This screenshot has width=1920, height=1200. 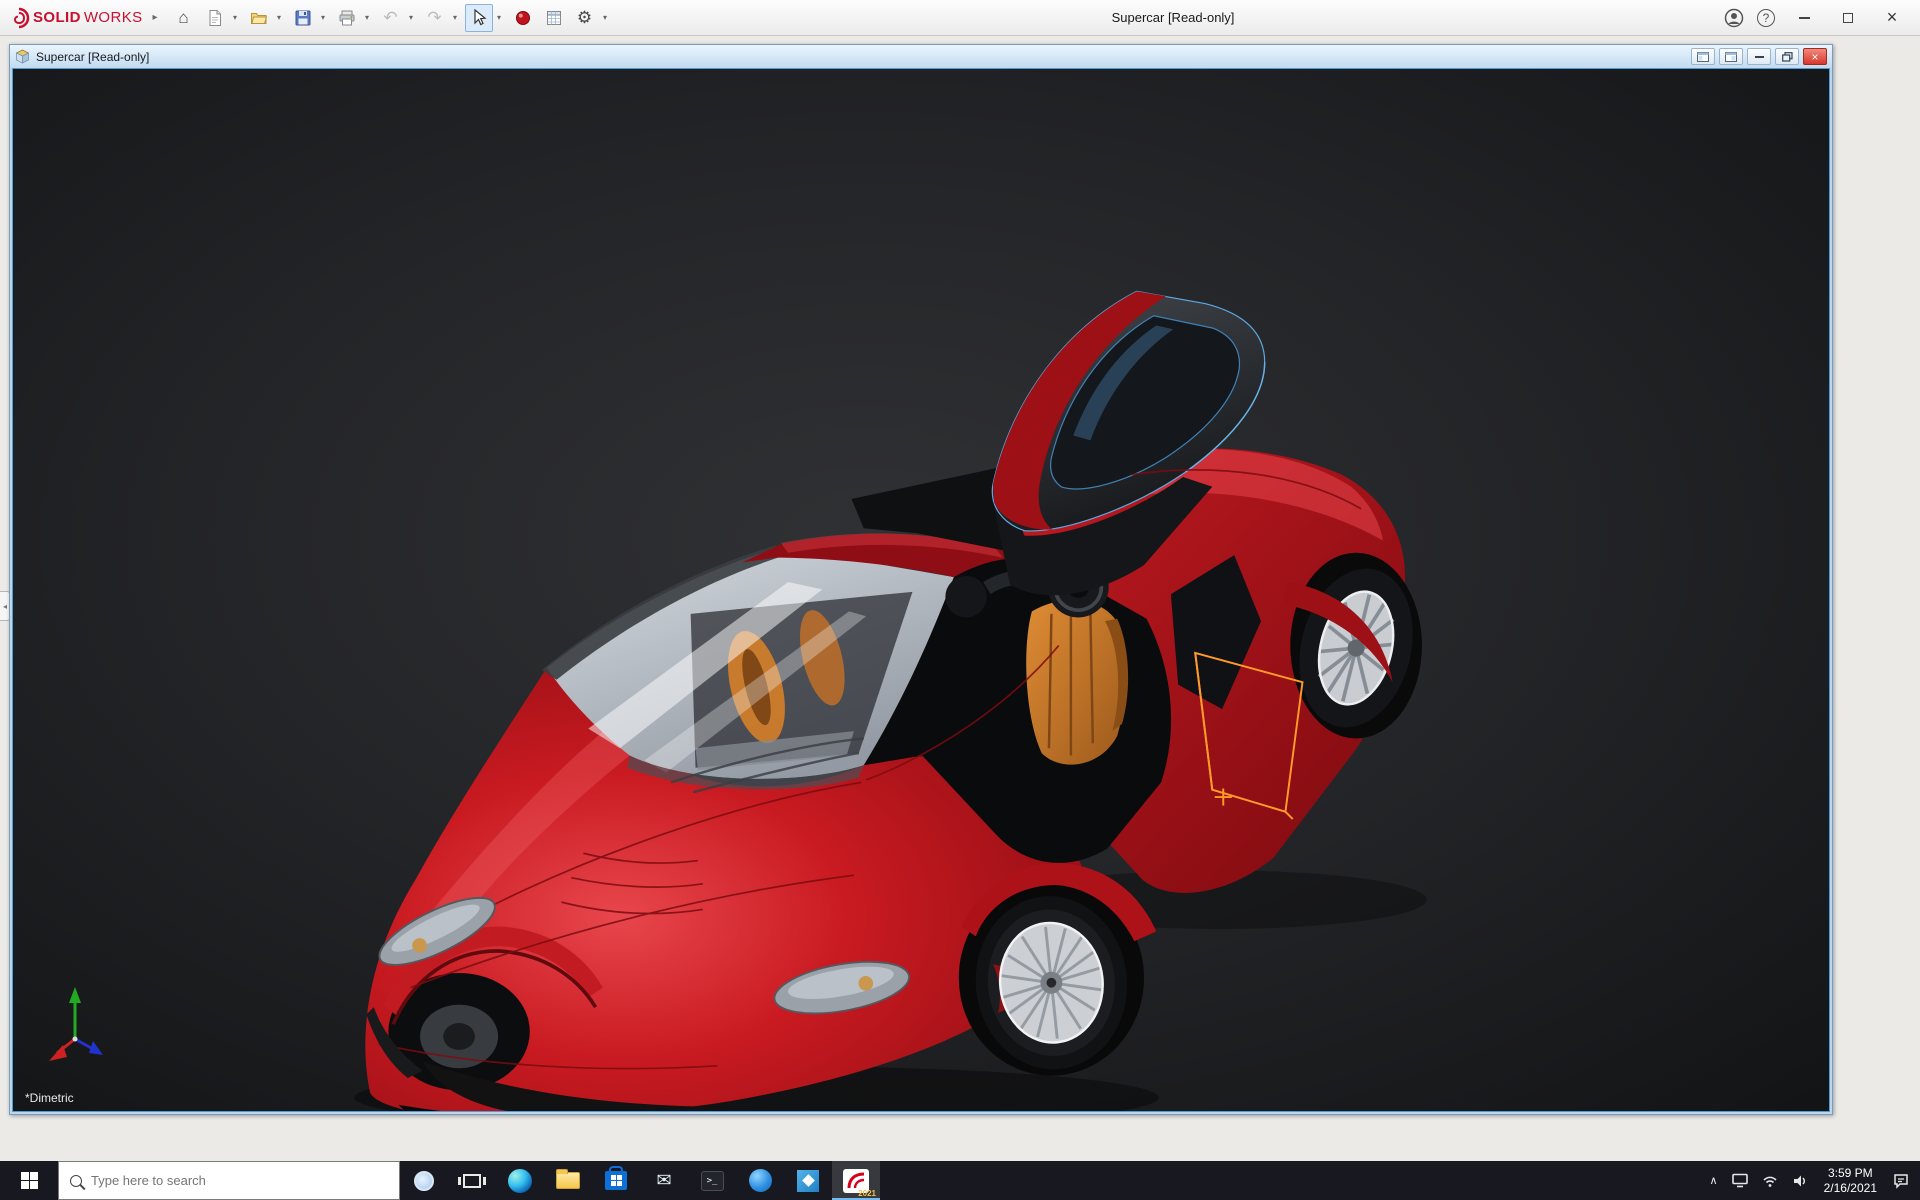 I want to click on open-folder-icon, so click(x=258, y=18).